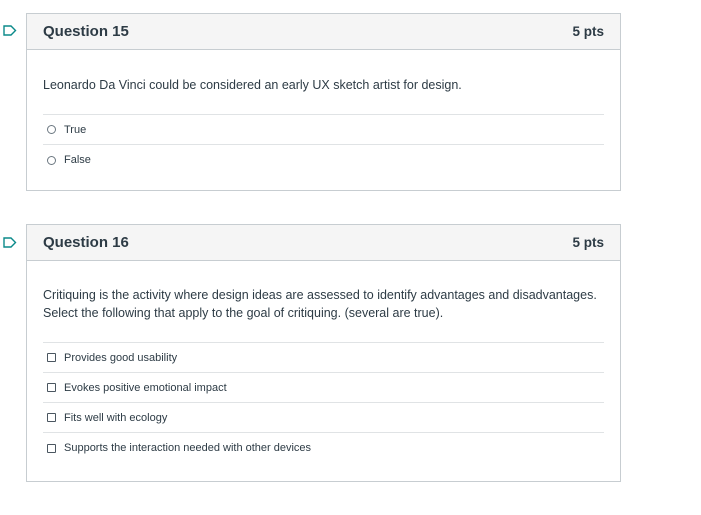 The width and height of the screenshot is (701, 515). I want to click on answer-label: Evokes positive emotional impact, so click(145, 387).